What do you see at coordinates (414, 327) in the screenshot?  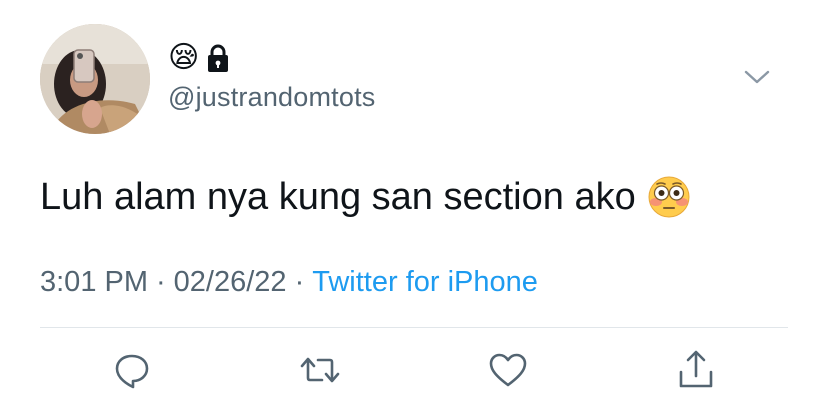 I see `divider` at bounding box center [414, 327].